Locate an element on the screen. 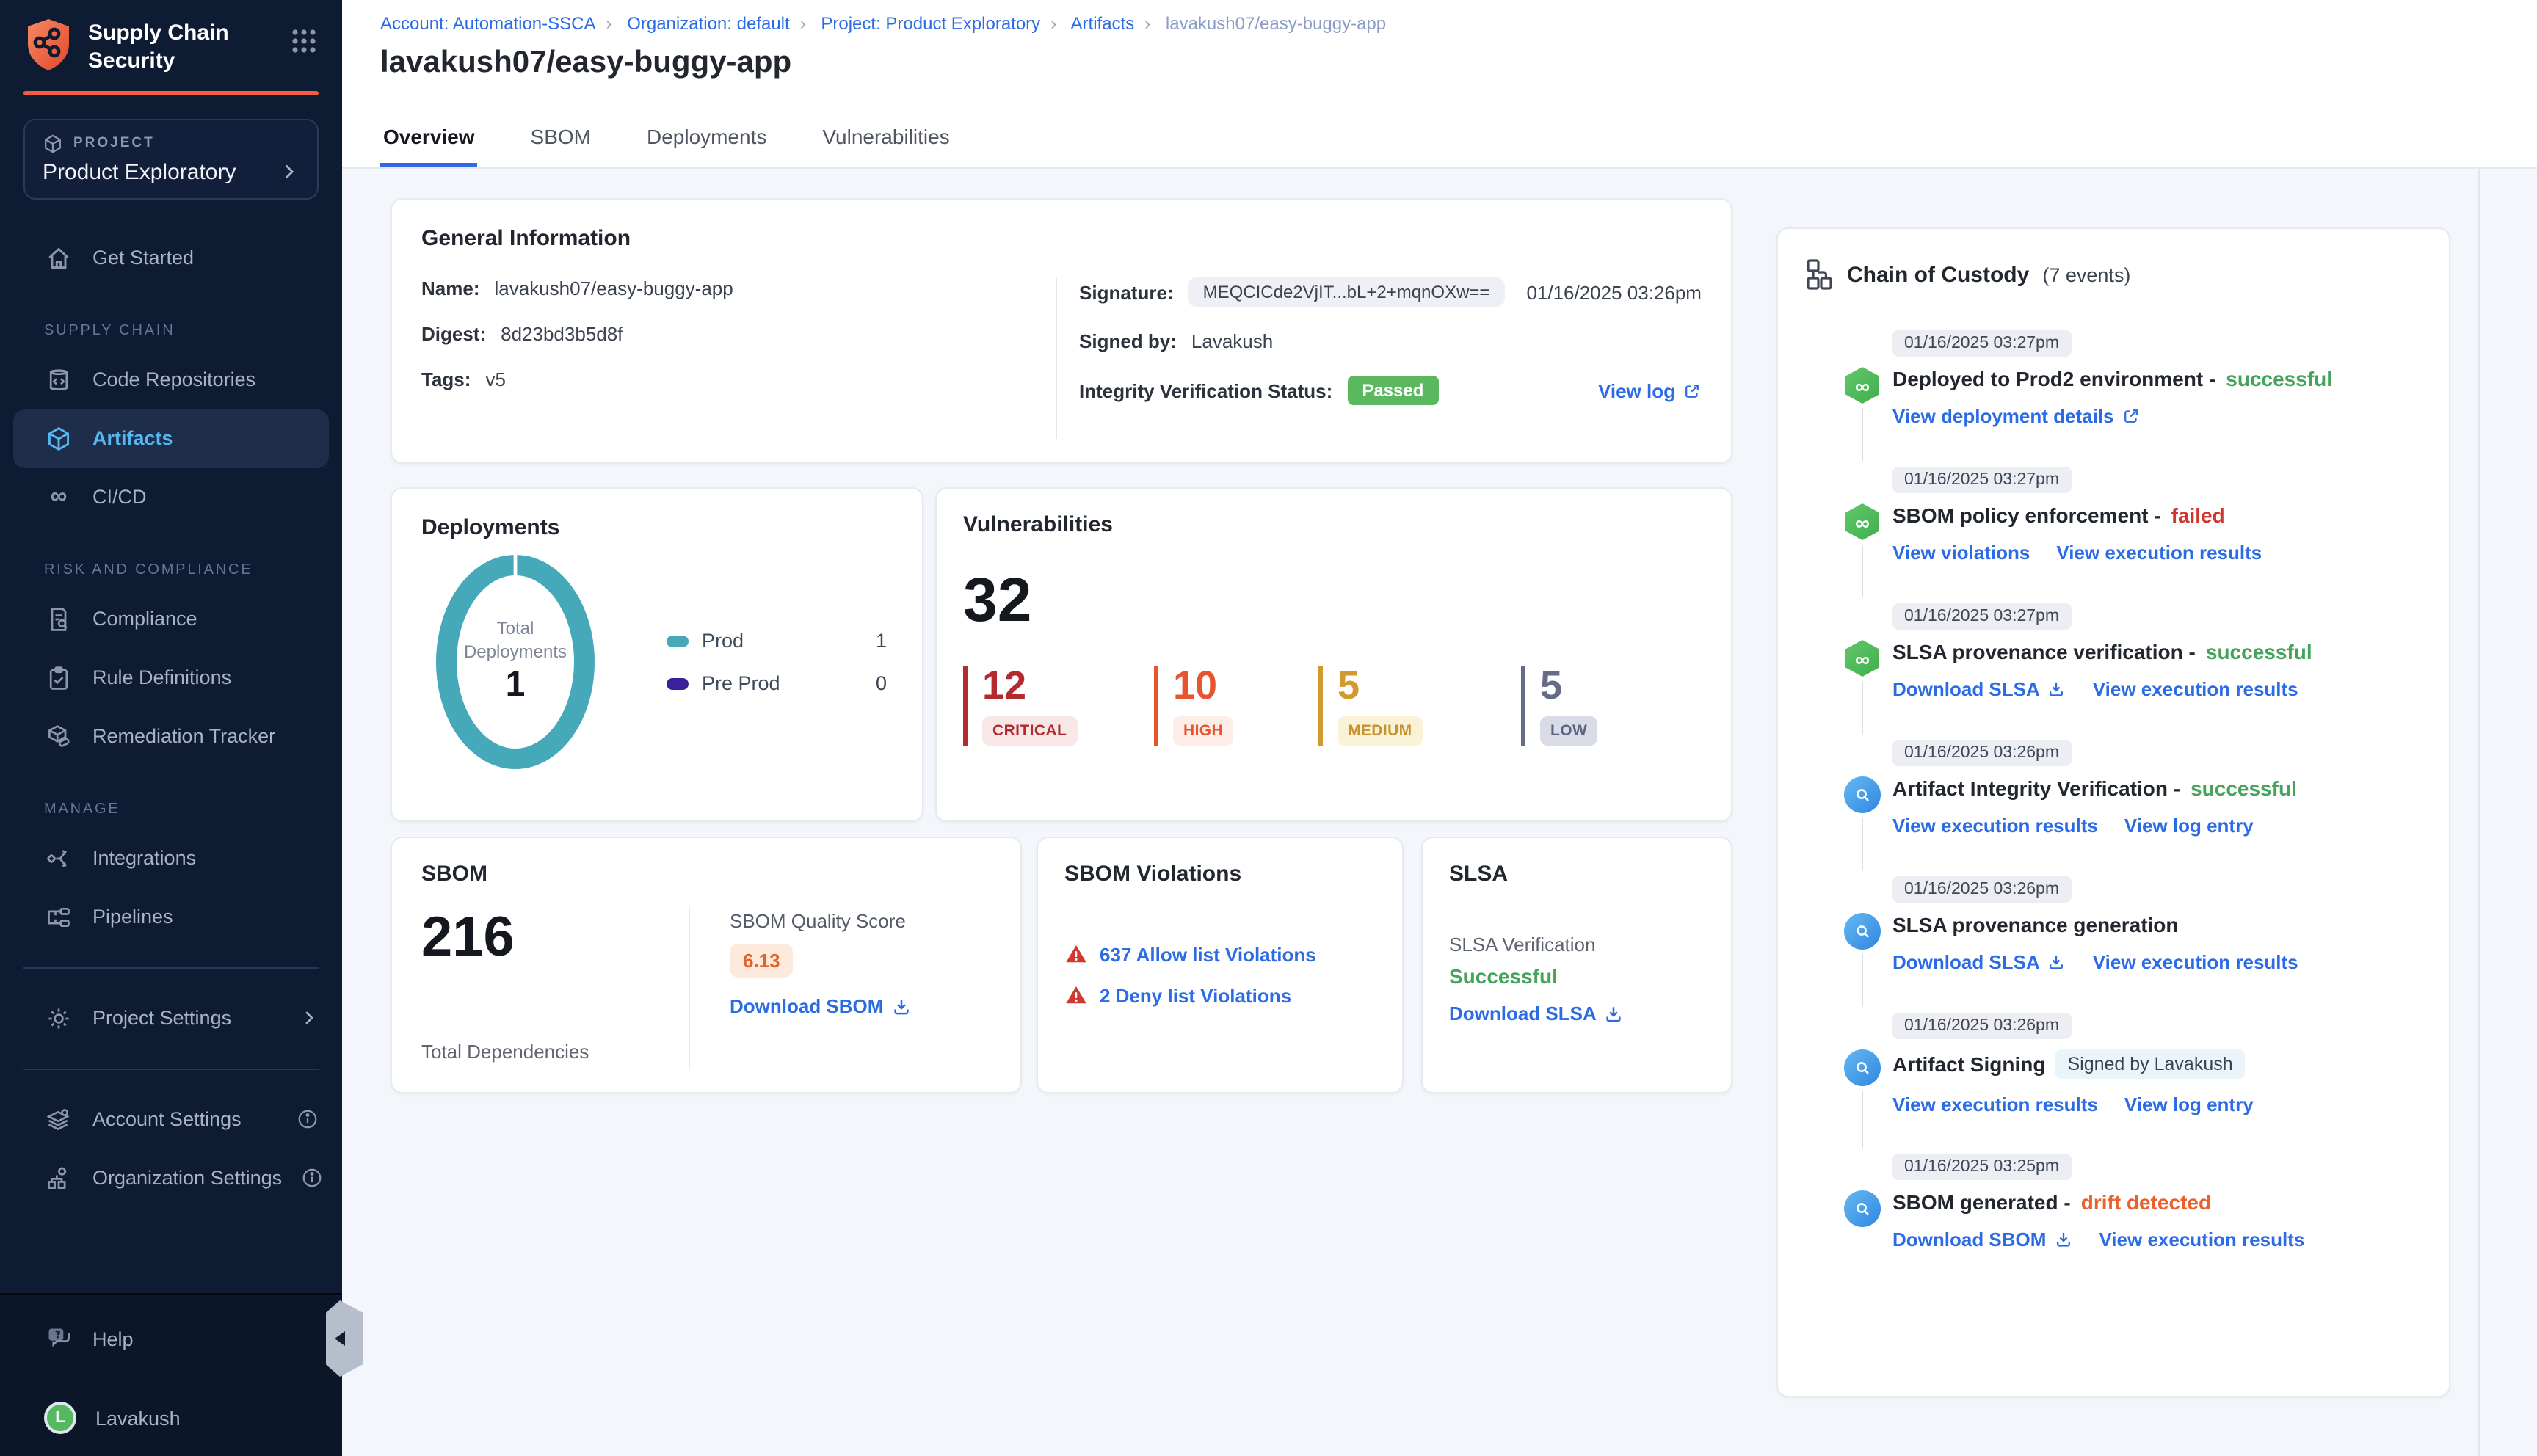 The image size is (2537, 1456). sidebar-item-artifacts: Artifacts is located at coordinates (171, 438).